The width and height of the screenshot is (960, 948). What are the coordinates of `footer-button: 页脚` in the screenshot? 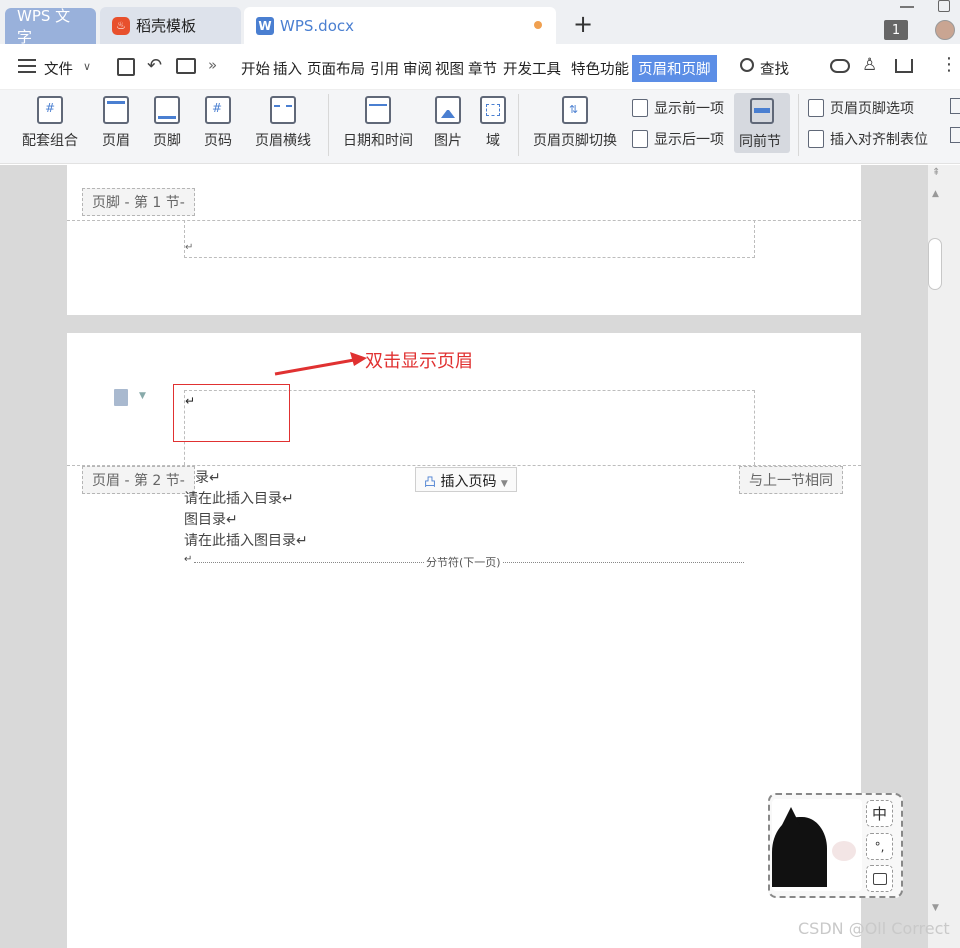 It's located at (167, 123).